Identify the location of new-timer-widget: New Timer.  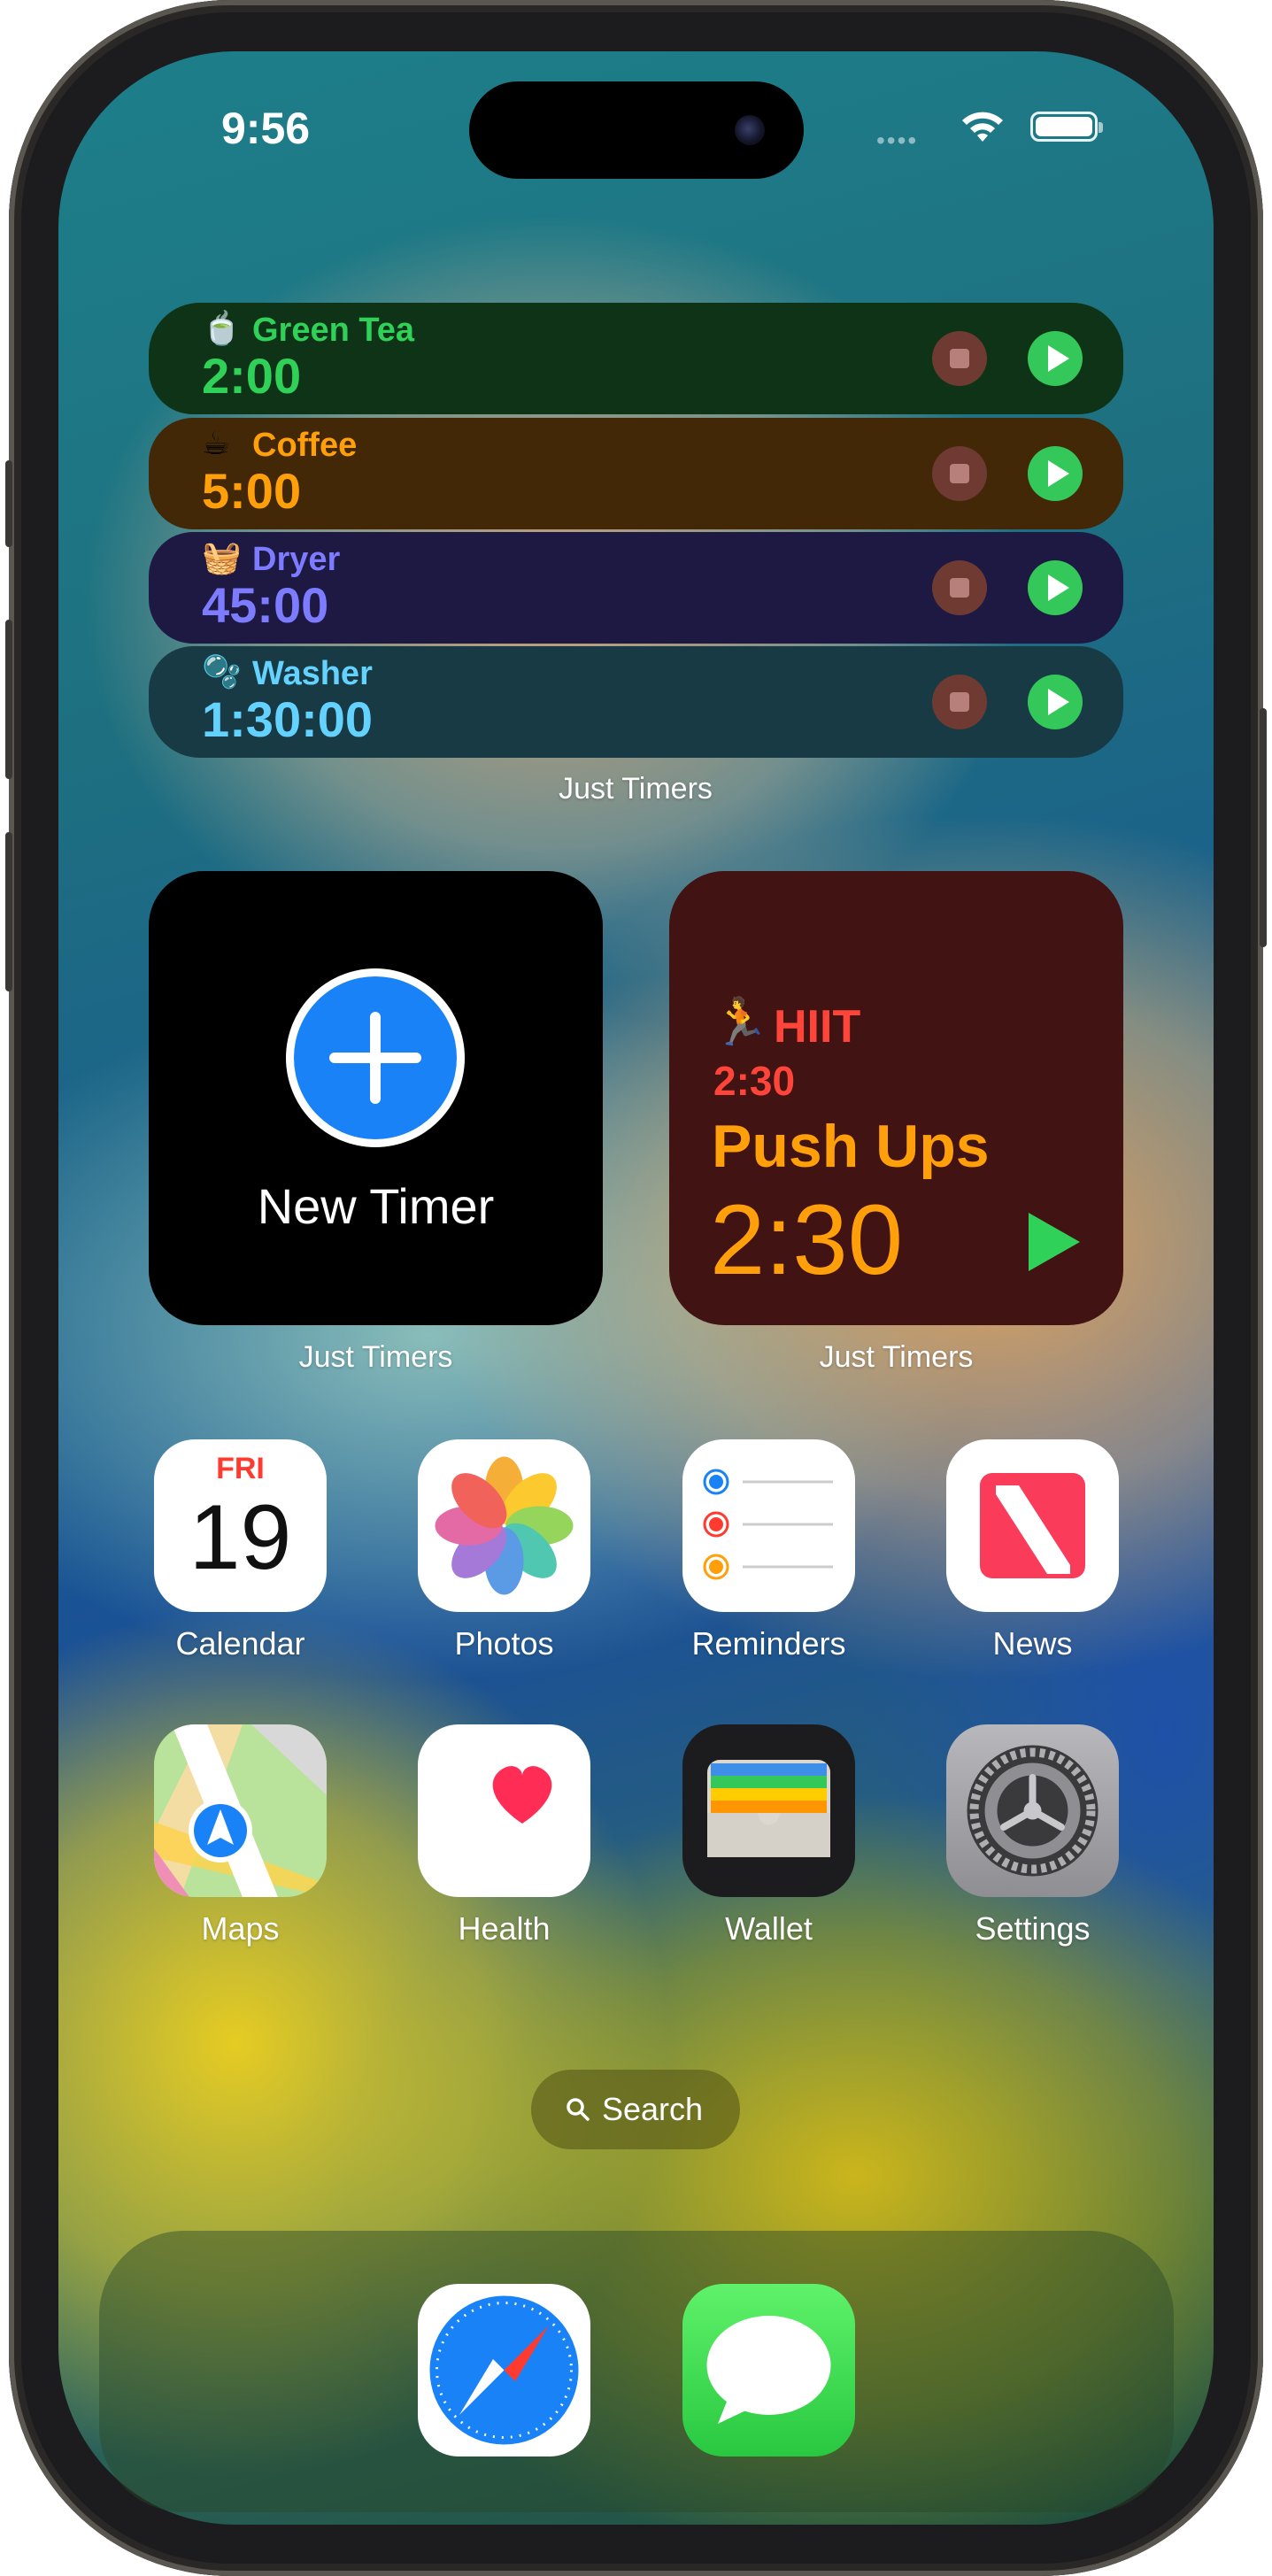
(376, 1098).